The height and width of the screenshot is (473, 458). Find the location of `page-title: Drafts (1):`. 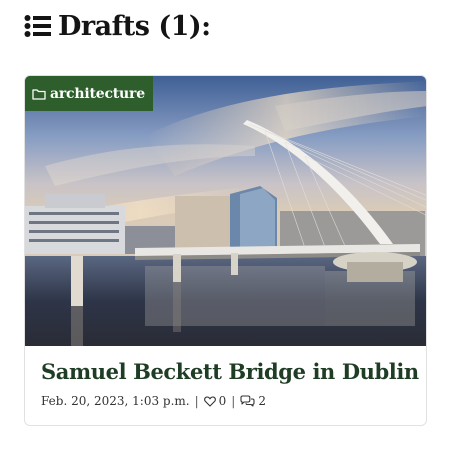

page-title: Drafts (1): is located at coordinates (134, 26).